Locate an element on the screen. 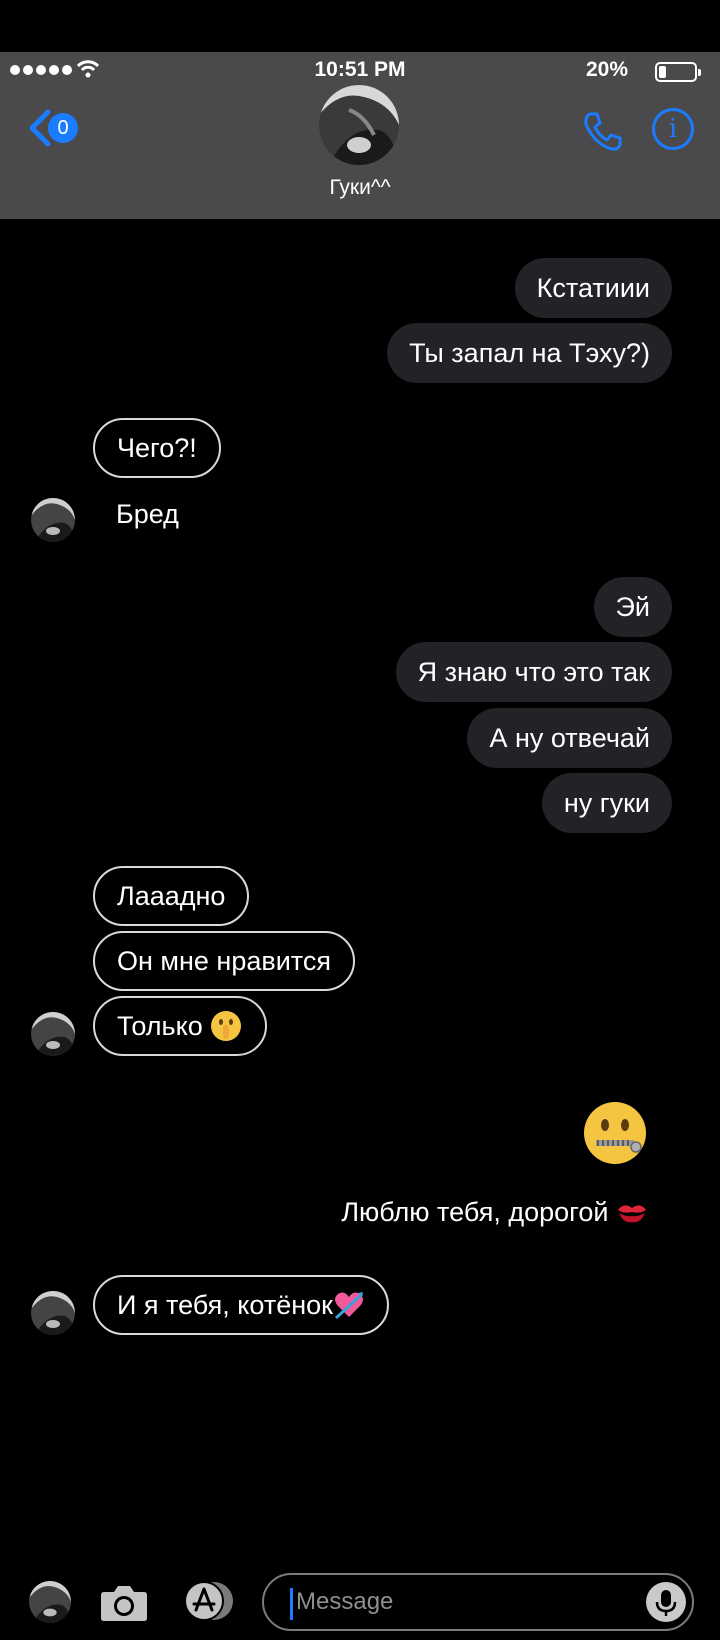  app-store-icon is located at coordinates (210, 1601).